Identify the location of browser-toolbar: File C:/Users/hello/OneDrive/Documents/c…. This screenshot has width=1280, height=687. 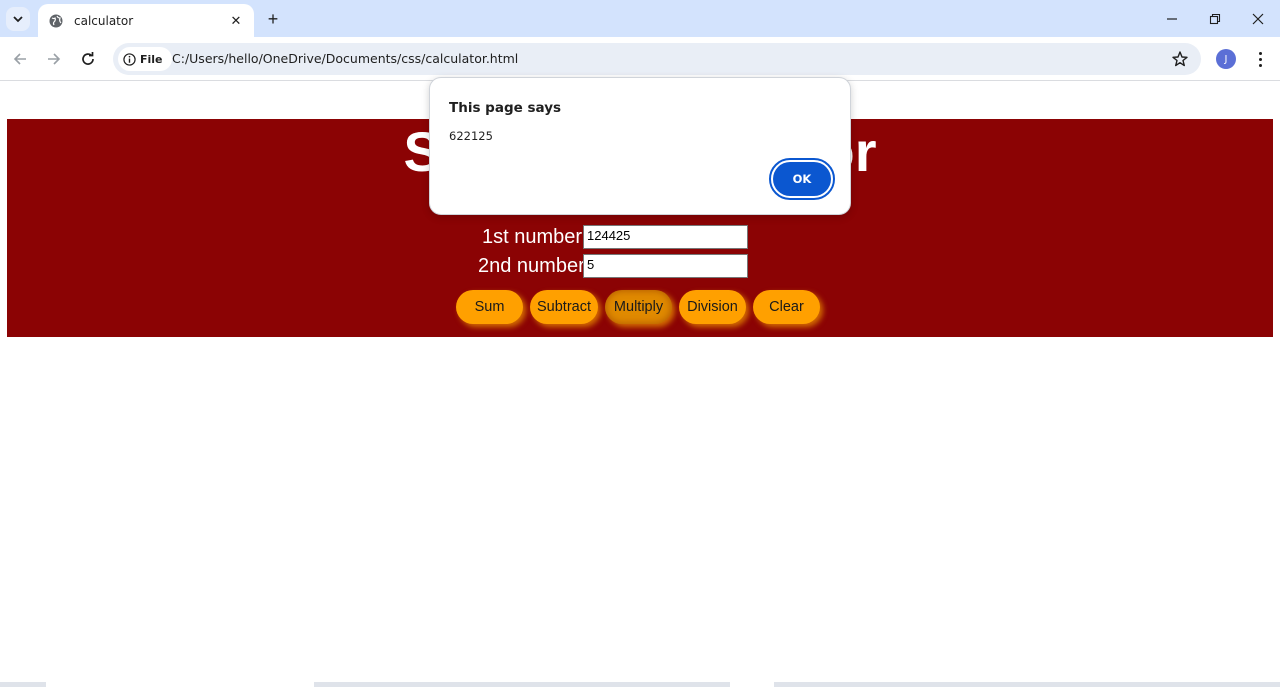
(640, 59).